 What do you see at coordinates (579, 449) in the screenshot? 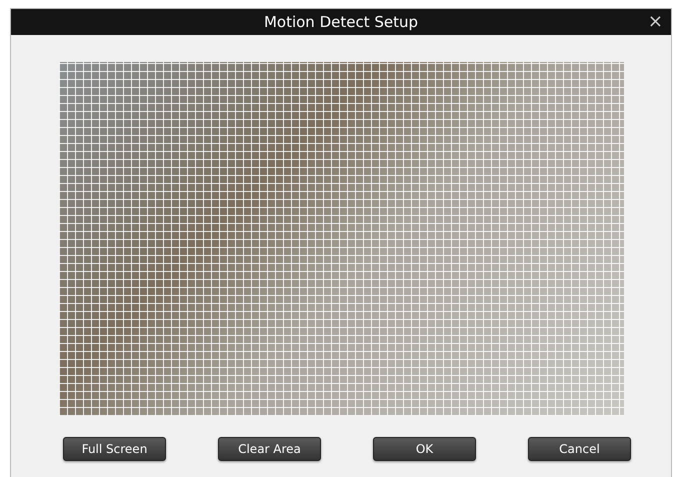
I see `cancel-button: Cancel` at bounding box center [579, 449].